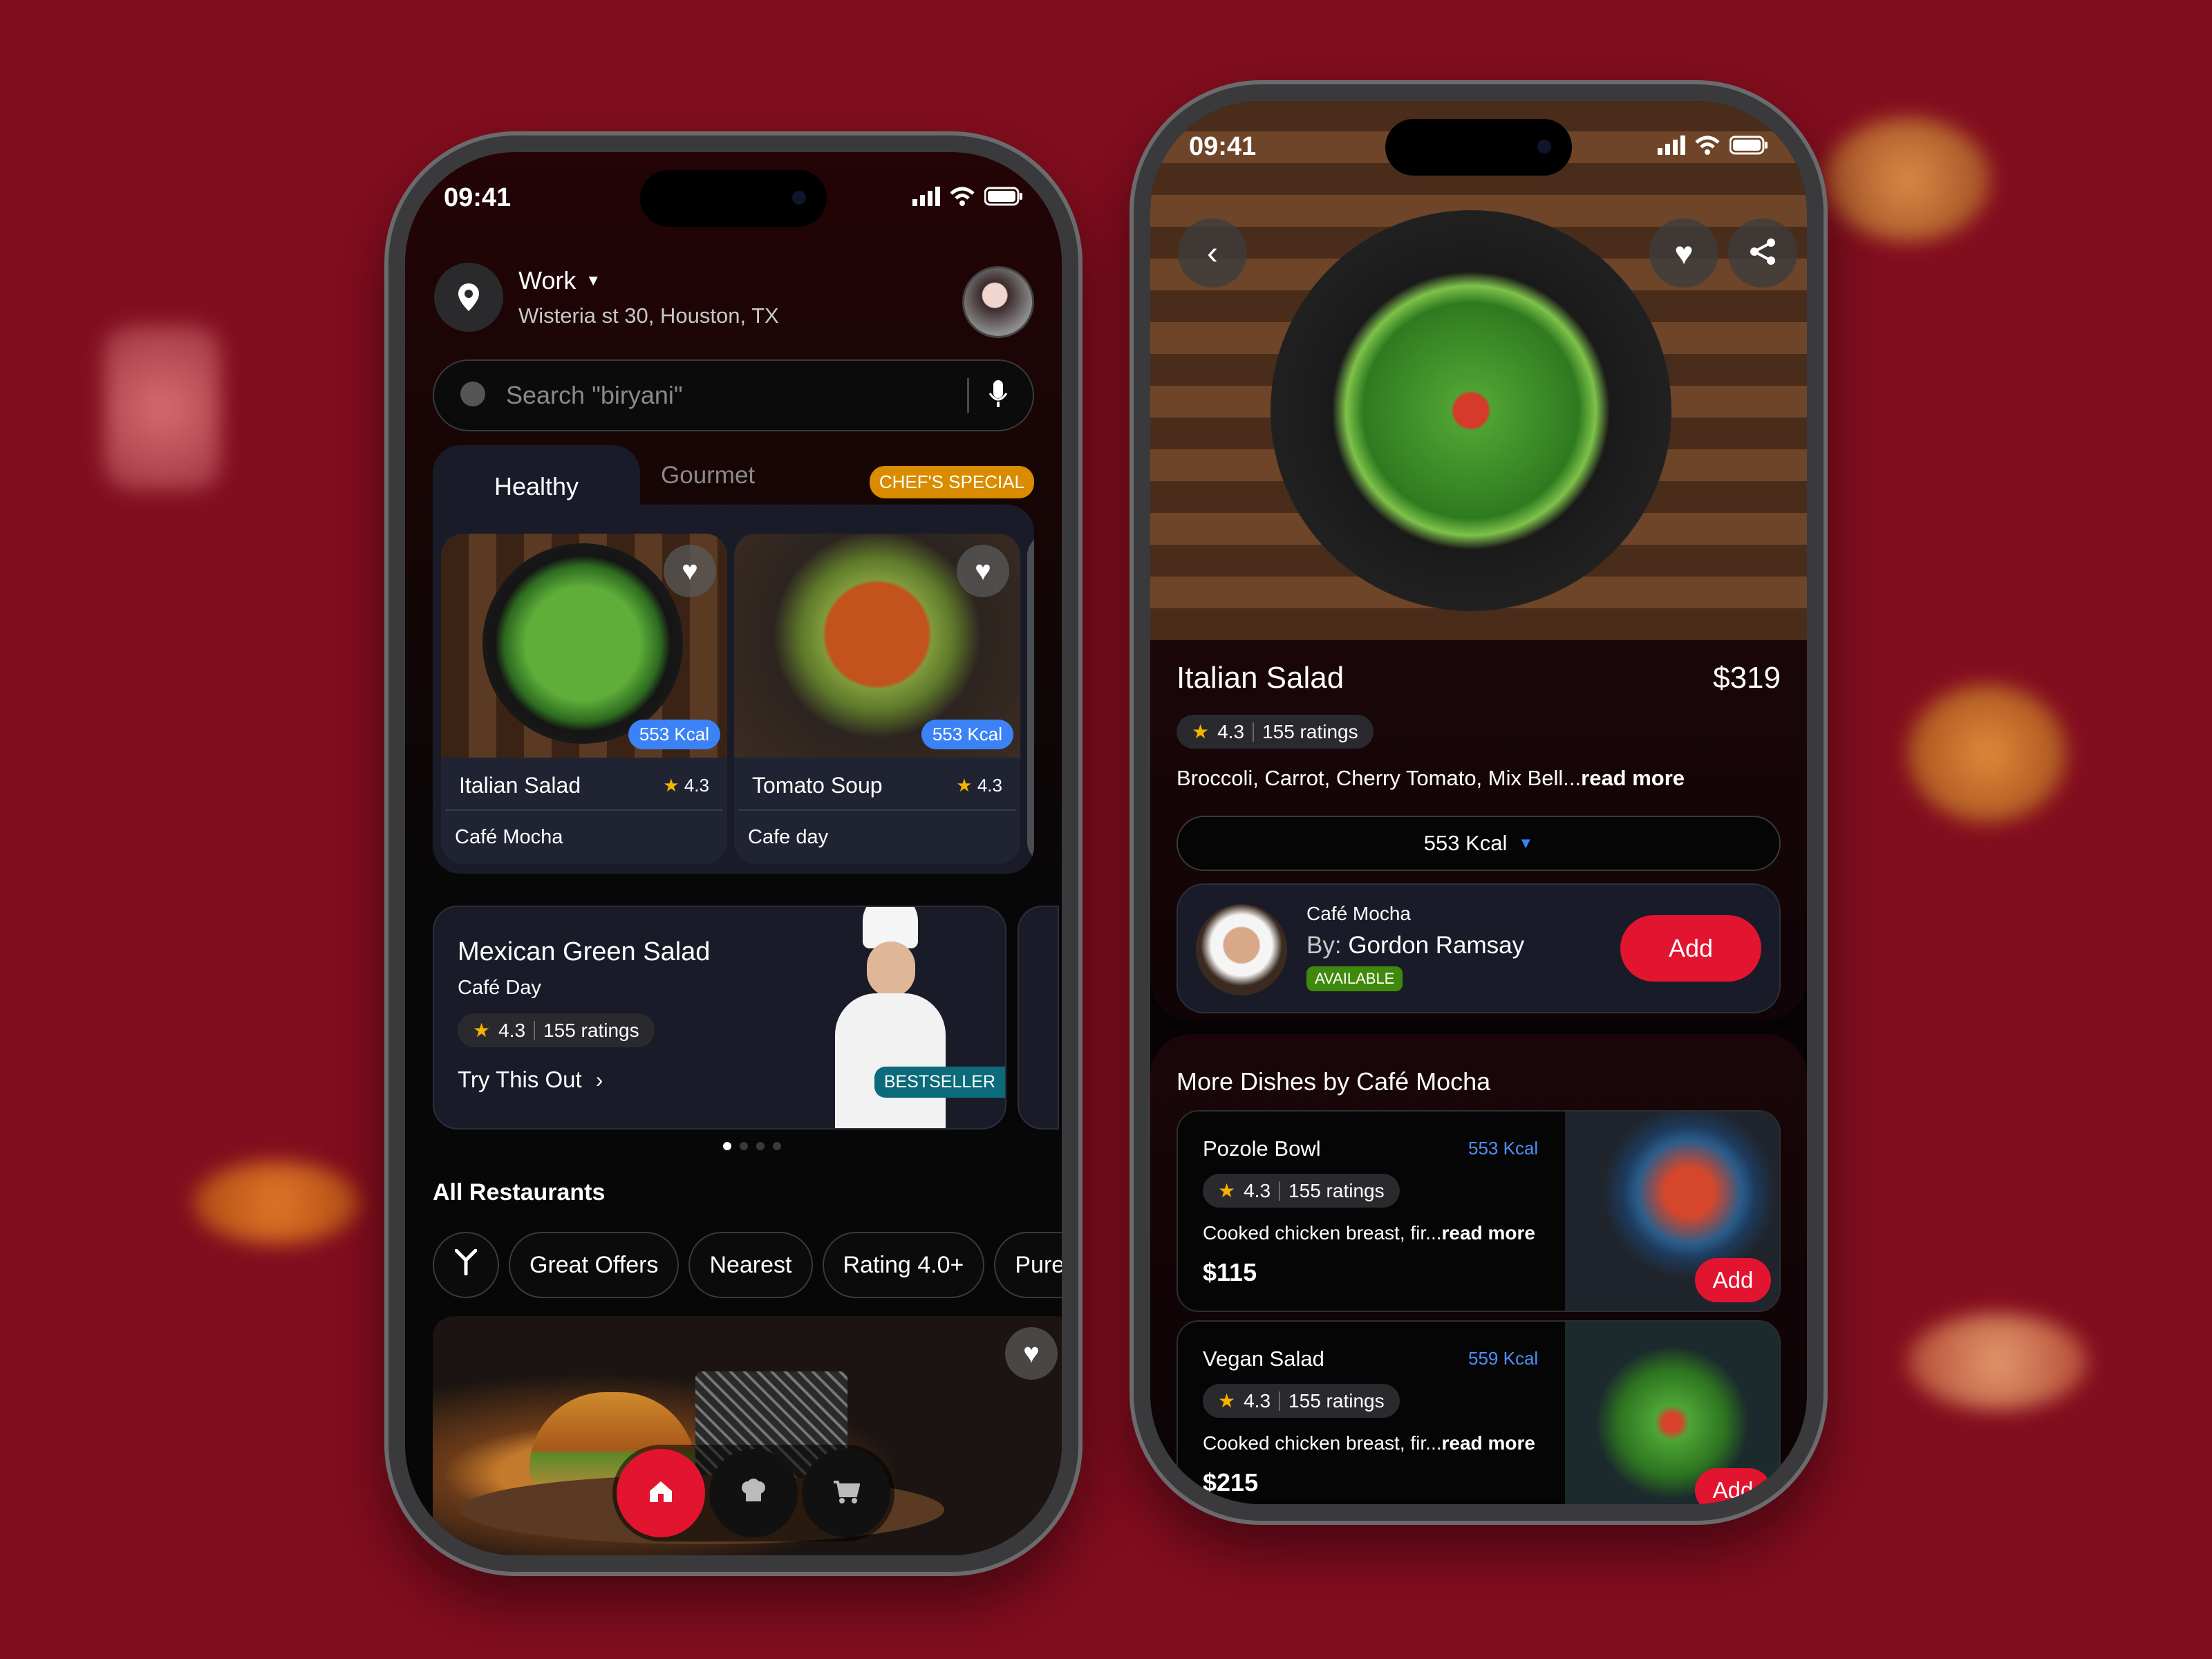  Describe the element at coordinates (1231, 1483) in the screenshot. I see `dish-price: $215` at that location.